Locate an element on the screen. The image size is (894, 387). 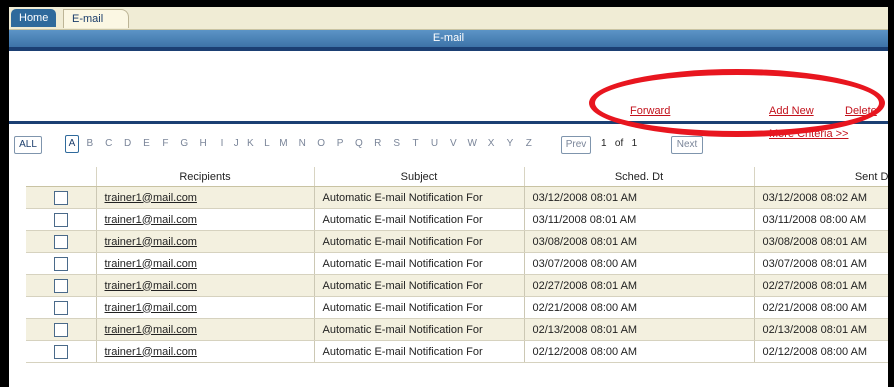
sent-dt-cell: 03/11/2008 08:00 AM is located at coordinates (821, 219).